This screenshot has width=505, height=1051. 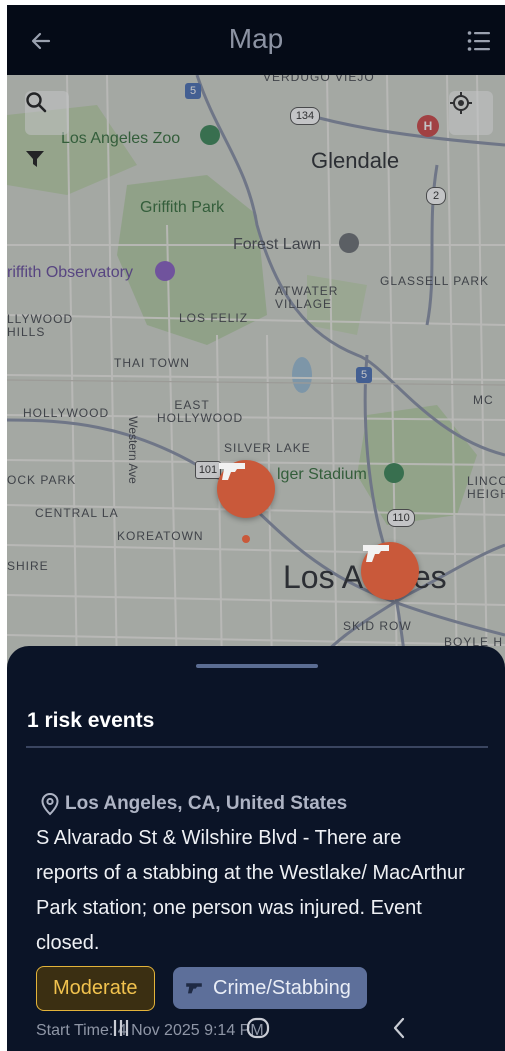 I want to click on observatory-icon, so click(x=165, y=271).